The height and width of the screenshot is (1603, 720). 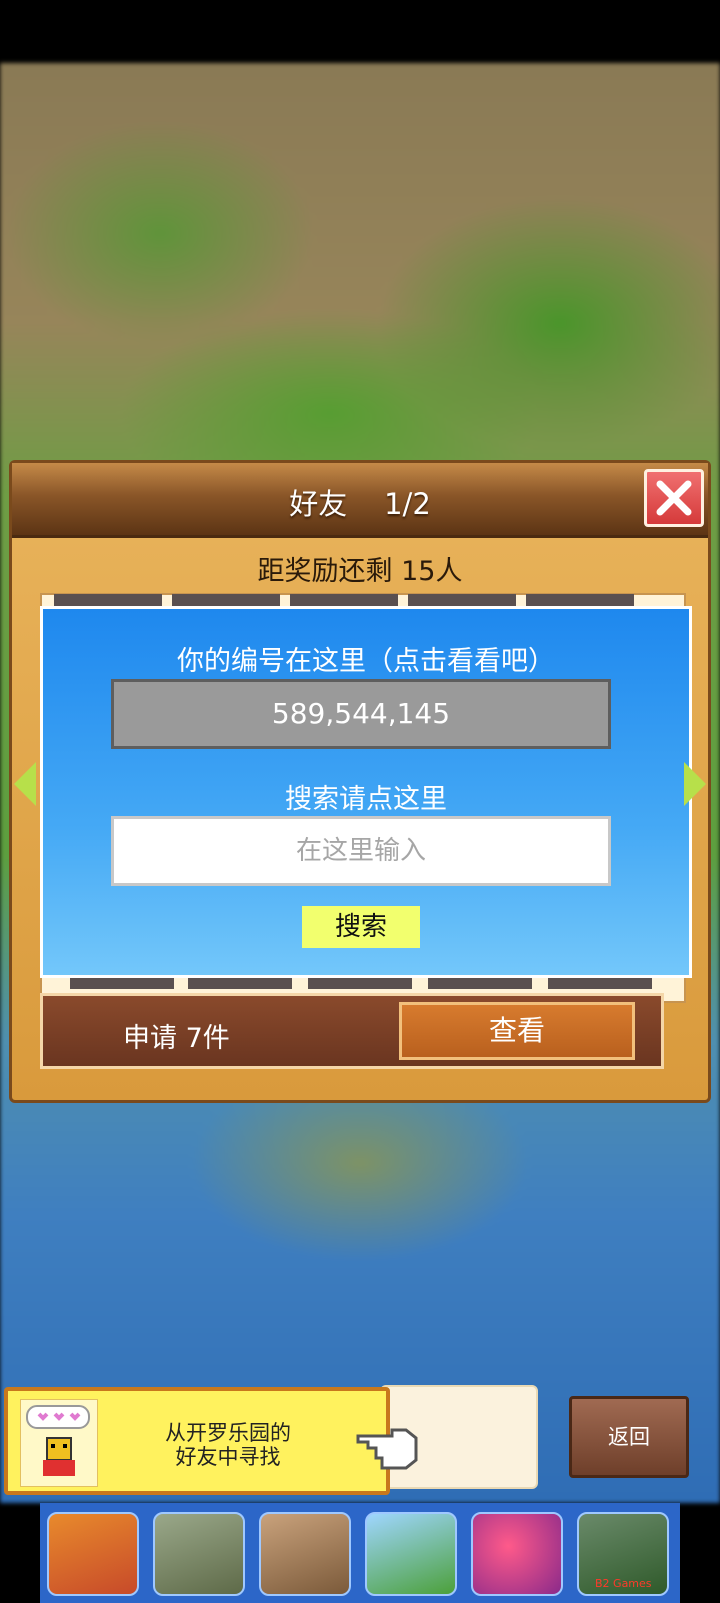 What do you see at coordinates (360, 1553) in the screenshot?
I see `ad-banner: B2 Games` at bounding box center [360, 1553].